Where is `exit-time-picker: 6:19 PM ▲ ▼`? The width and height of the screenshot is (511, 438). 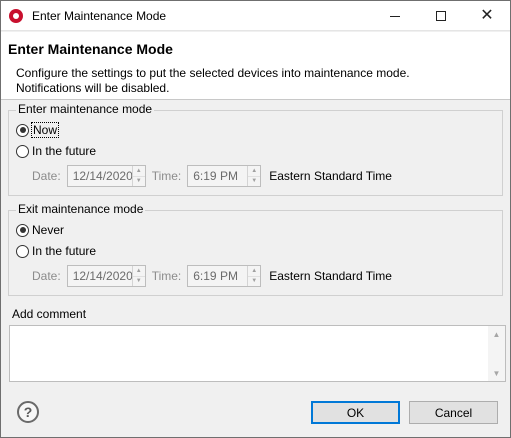 exit-time-picker: 6:19 PM ▲ ▼ is located at coordinates (224, 276).